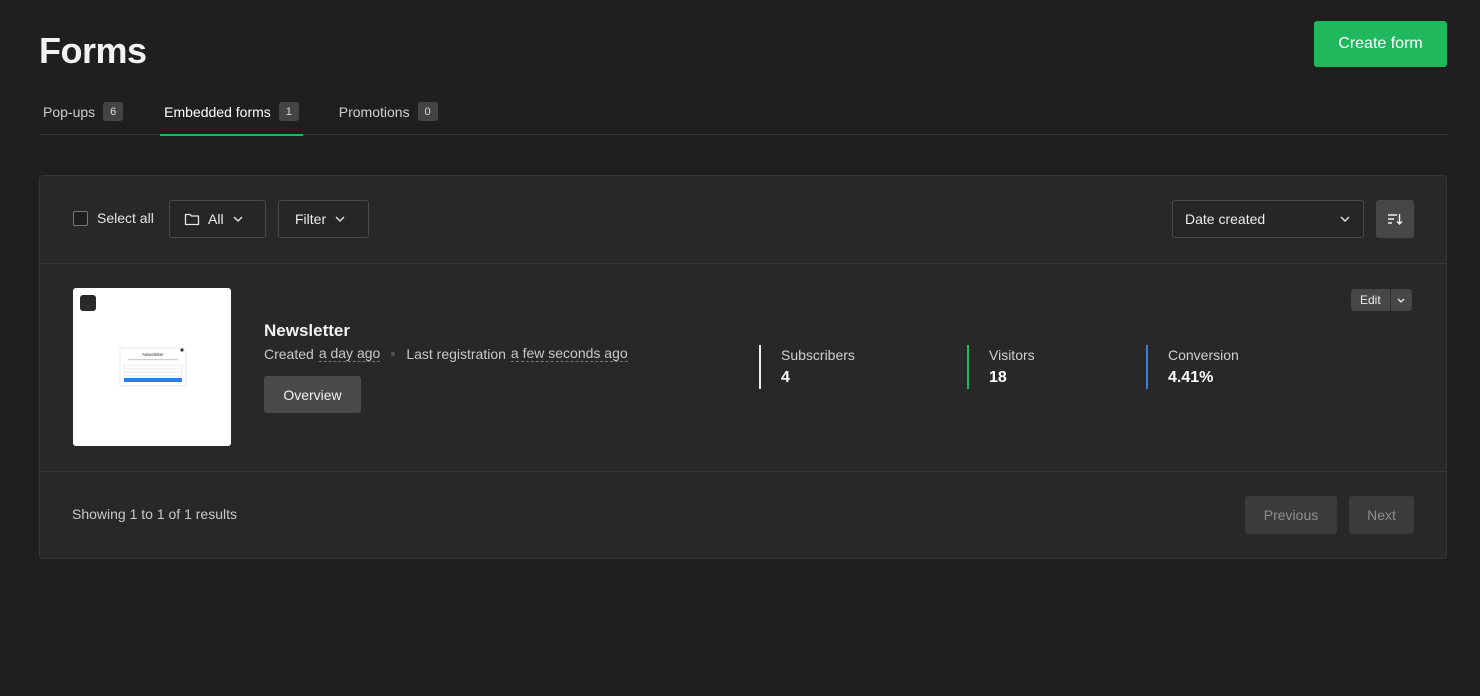 This screenshot has width=1480, height=696. I want to click on tab-embedded-forms: Embedded forms 1, so click(231, 112).